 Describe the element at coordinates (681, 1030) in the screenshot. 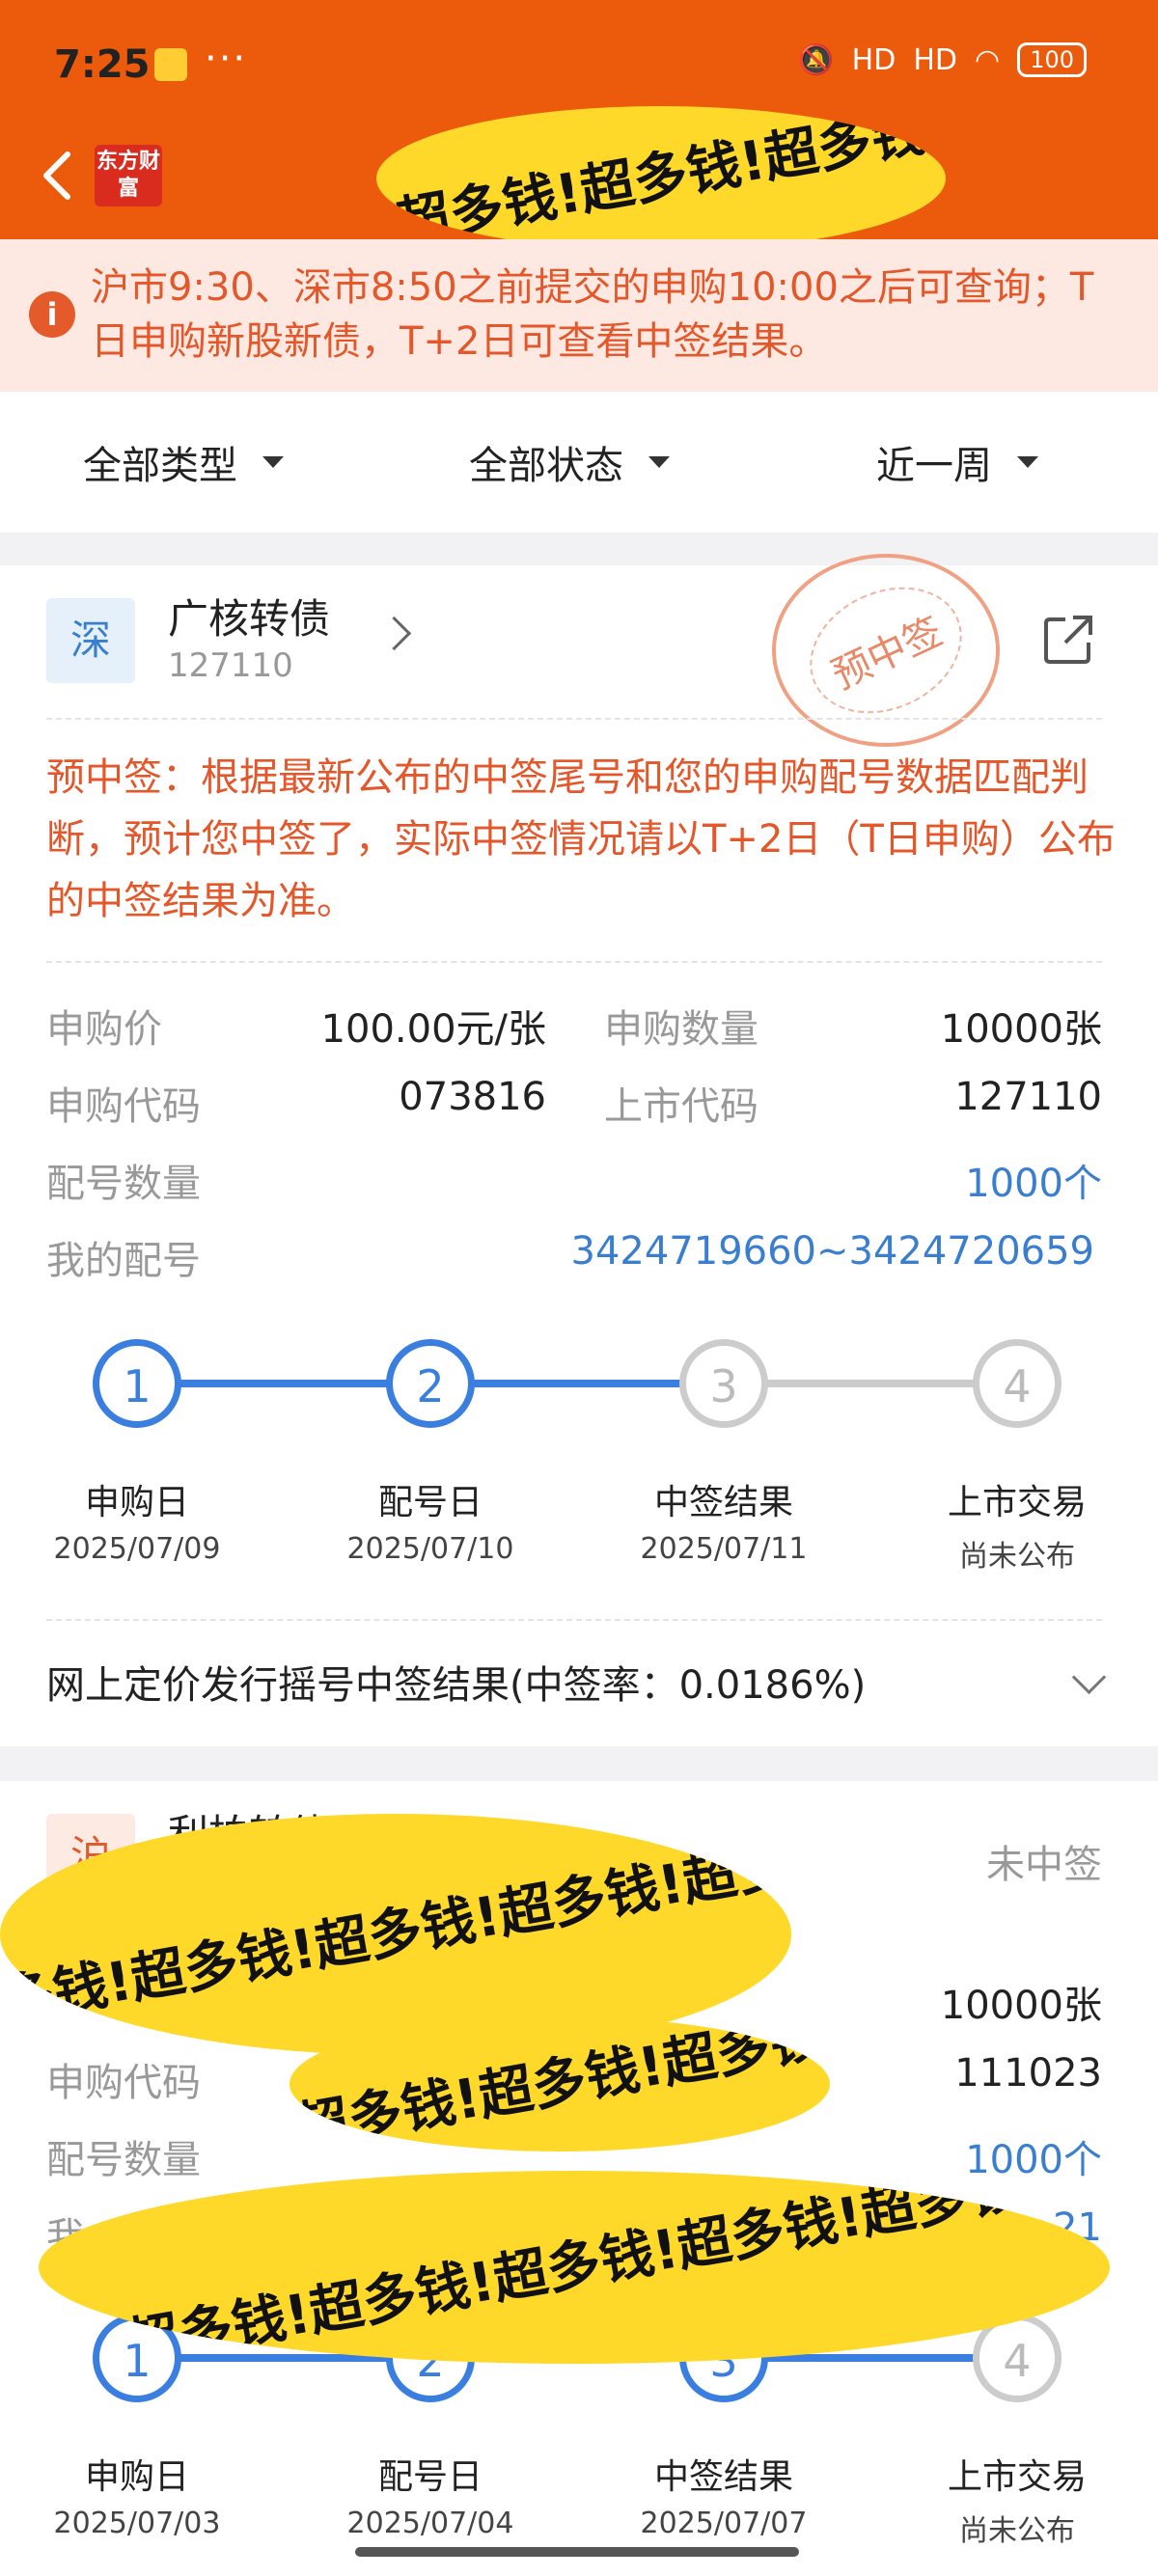

I see `qty-label: 申购数量` at that location.